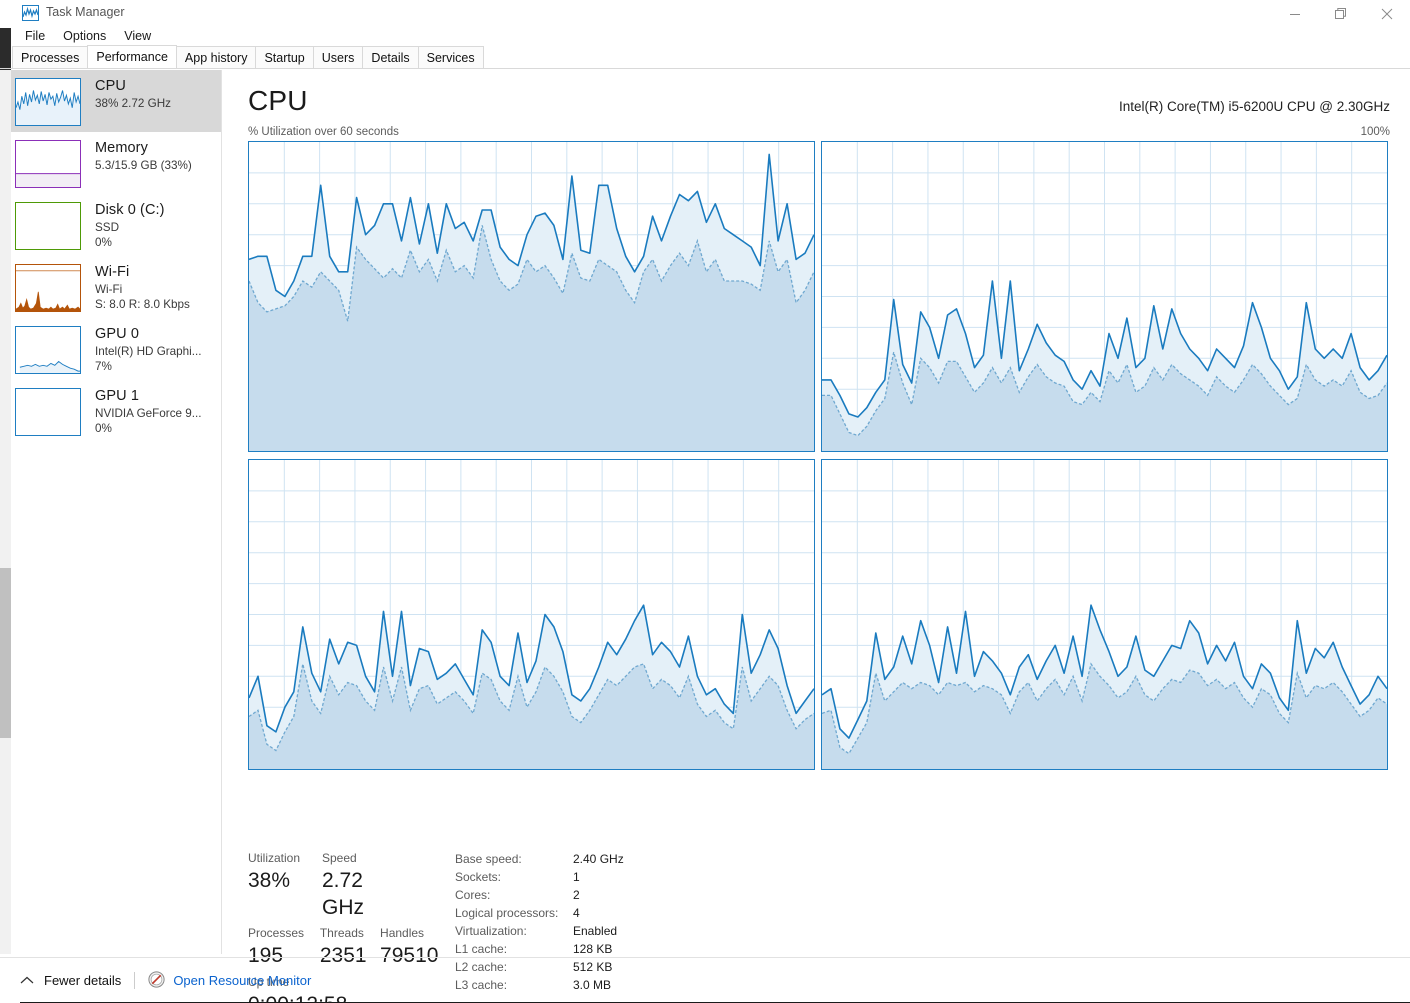 The image size is (1410, 1003). Describe the element at coordinates (117, 334) in the screenshot. I see `sidebar-item-gpu-0-title: GPU 0` at that location.